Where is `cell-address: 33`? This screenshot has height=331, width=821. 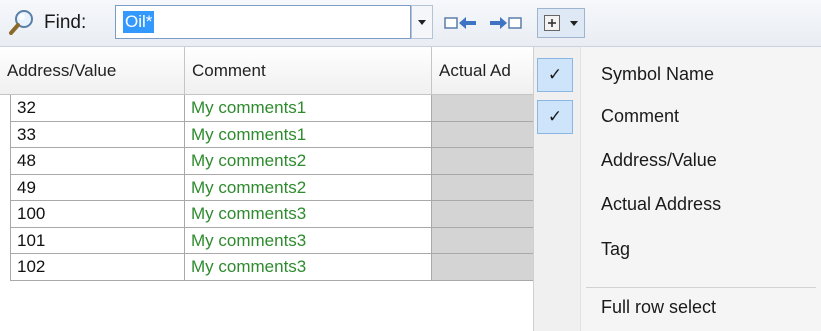
cell-address: 33 is located at coordinates (97, 134).